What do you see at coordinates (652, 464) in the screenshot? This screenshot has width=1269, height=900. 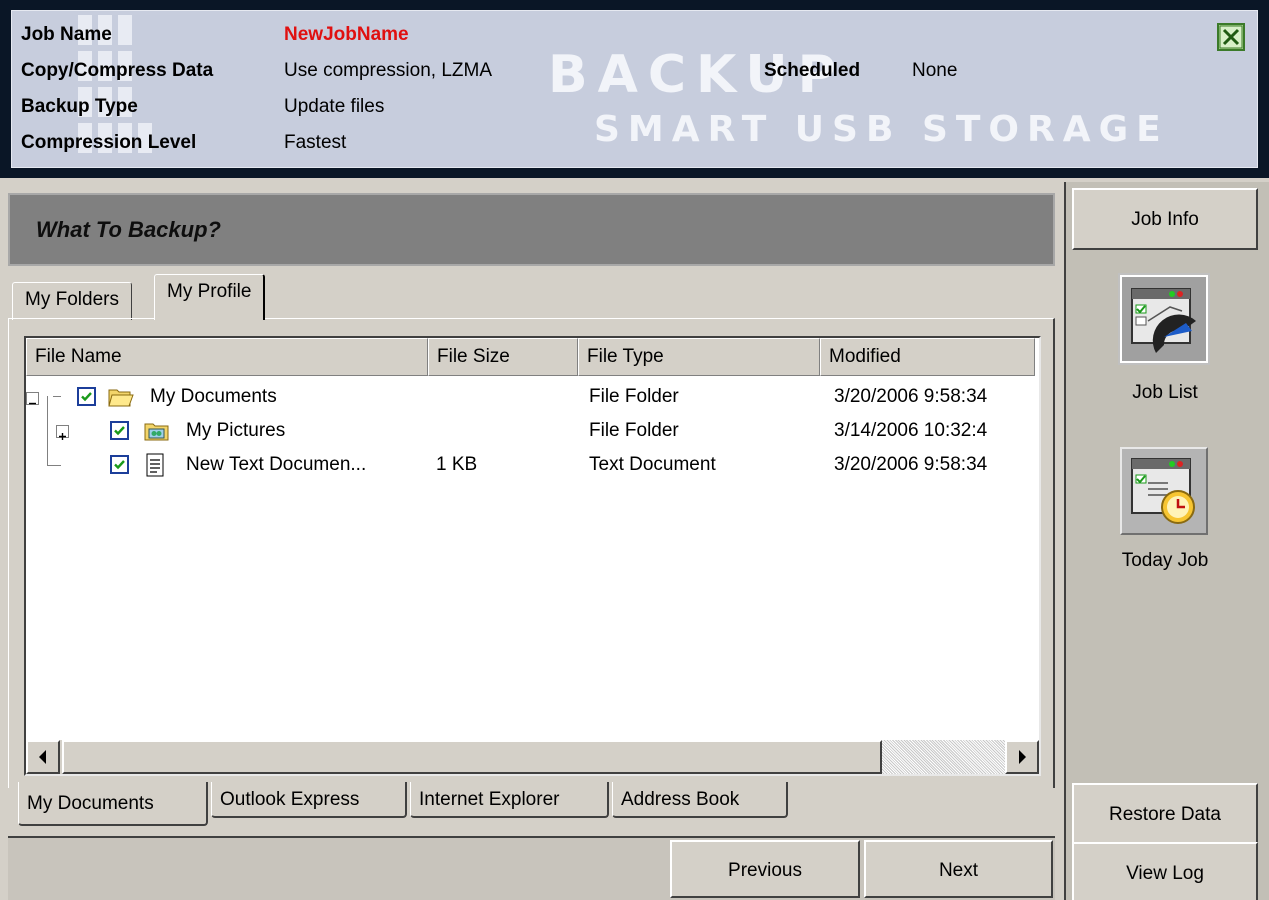 I see `file-type: Text Document` at bounding box center [652, 464].